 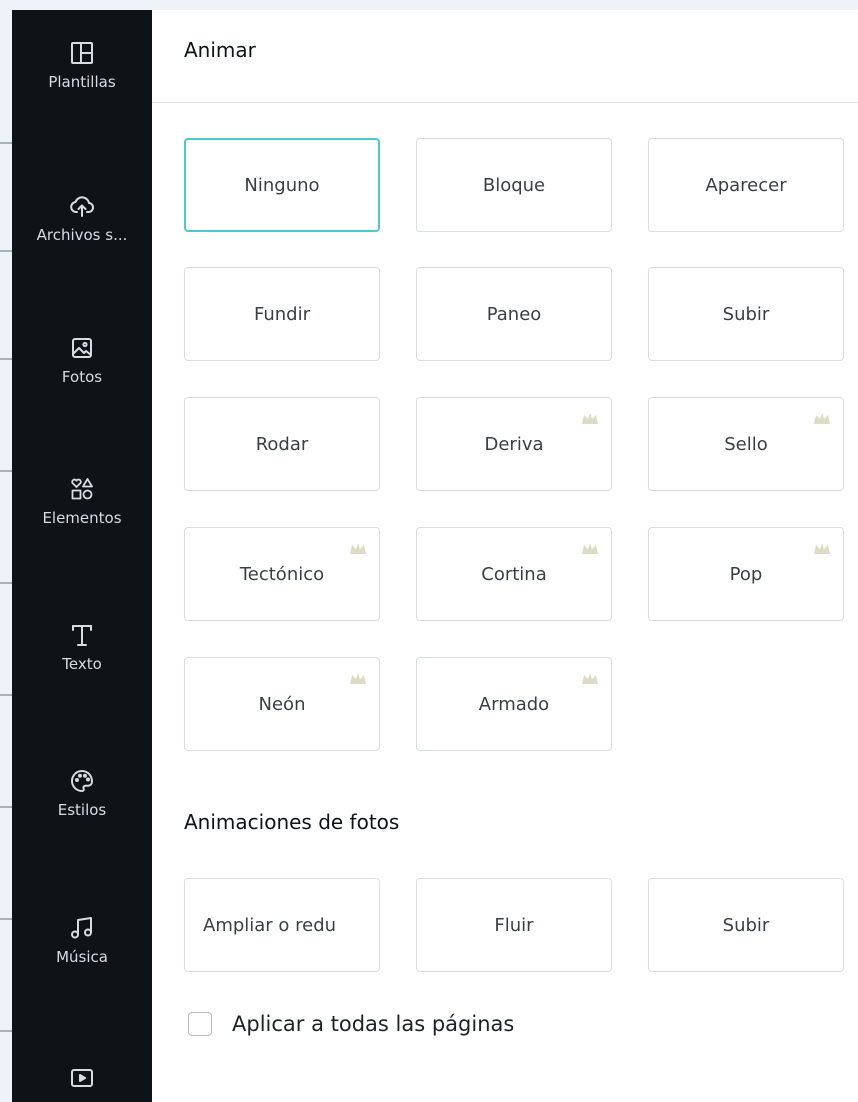 I want to click on sidebar-item-estilos: Estilos, so click(x=82, y=794).